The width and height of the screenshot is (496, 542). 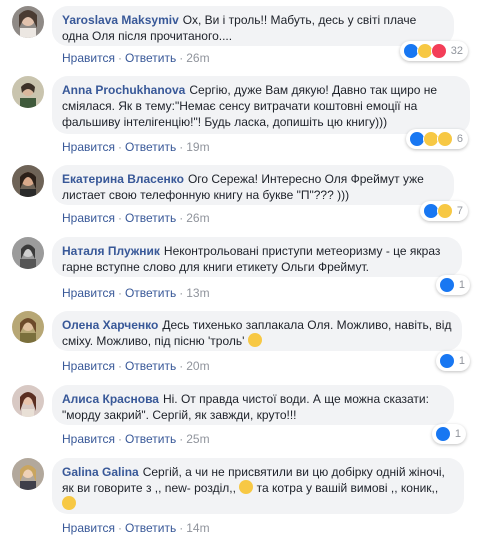 I want to click on comment-actions: Нравится · Ответить · 25m, so click(x=136, y=439).